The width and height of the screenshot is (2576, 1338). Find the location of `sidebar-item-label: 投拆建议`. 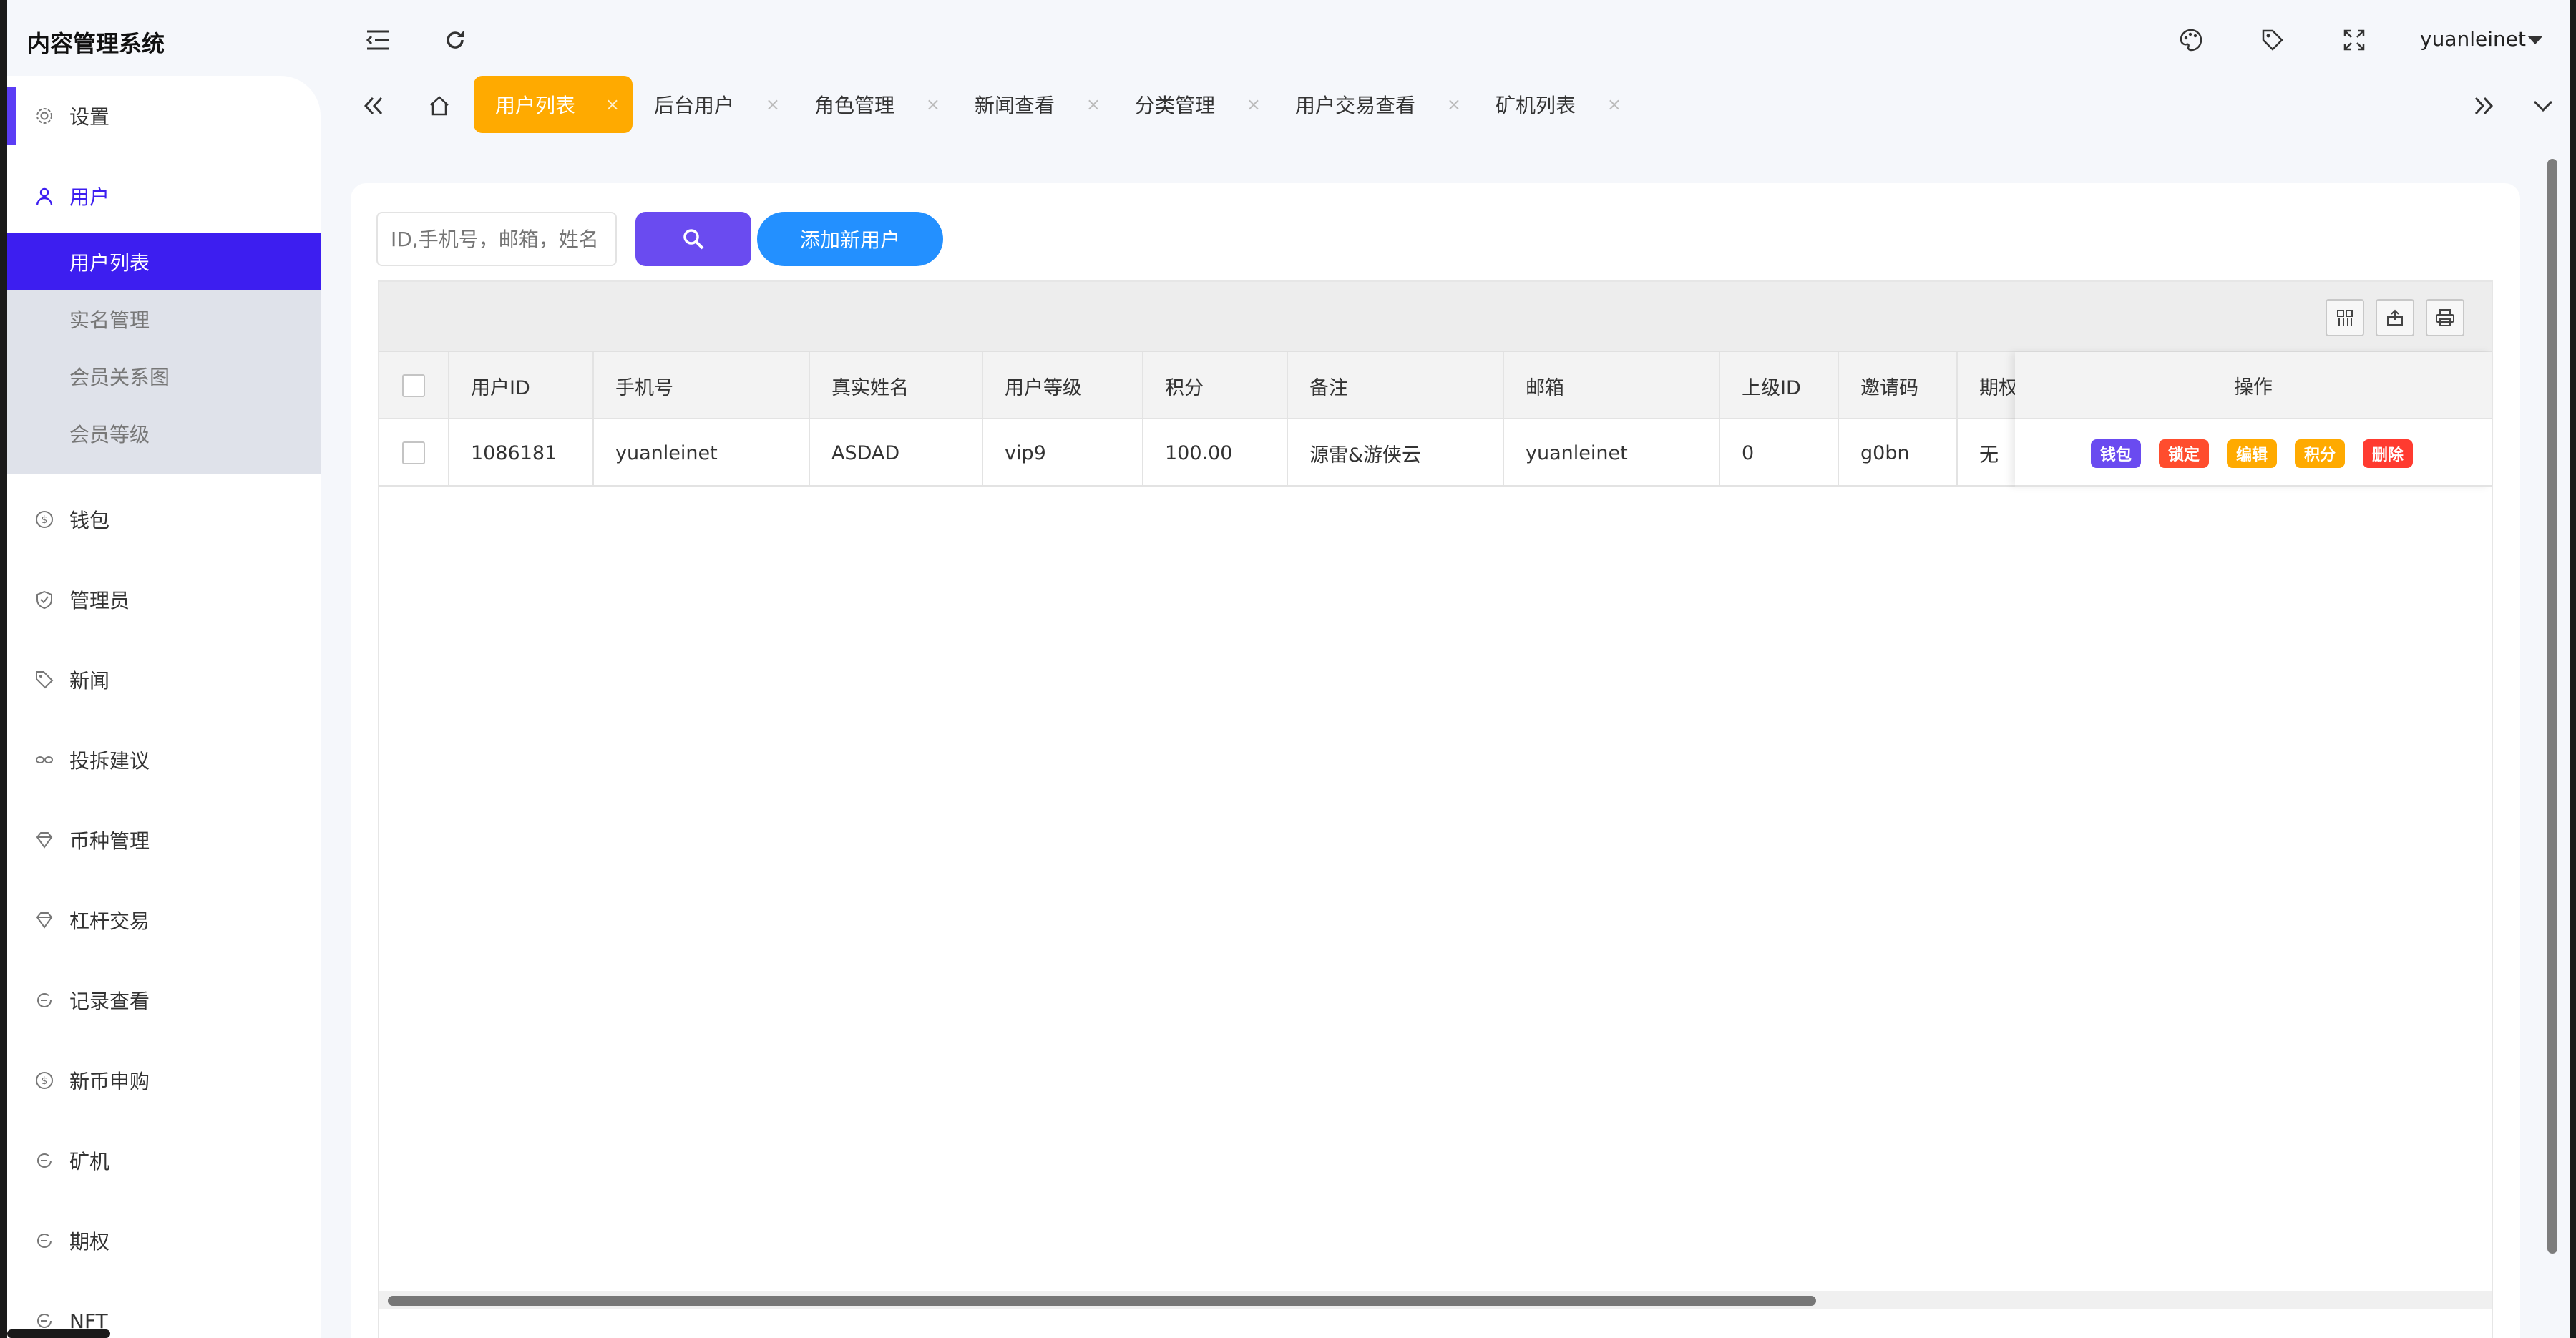

sidebar-item-label: 投拆建议 is located at coordinates (109, 761).